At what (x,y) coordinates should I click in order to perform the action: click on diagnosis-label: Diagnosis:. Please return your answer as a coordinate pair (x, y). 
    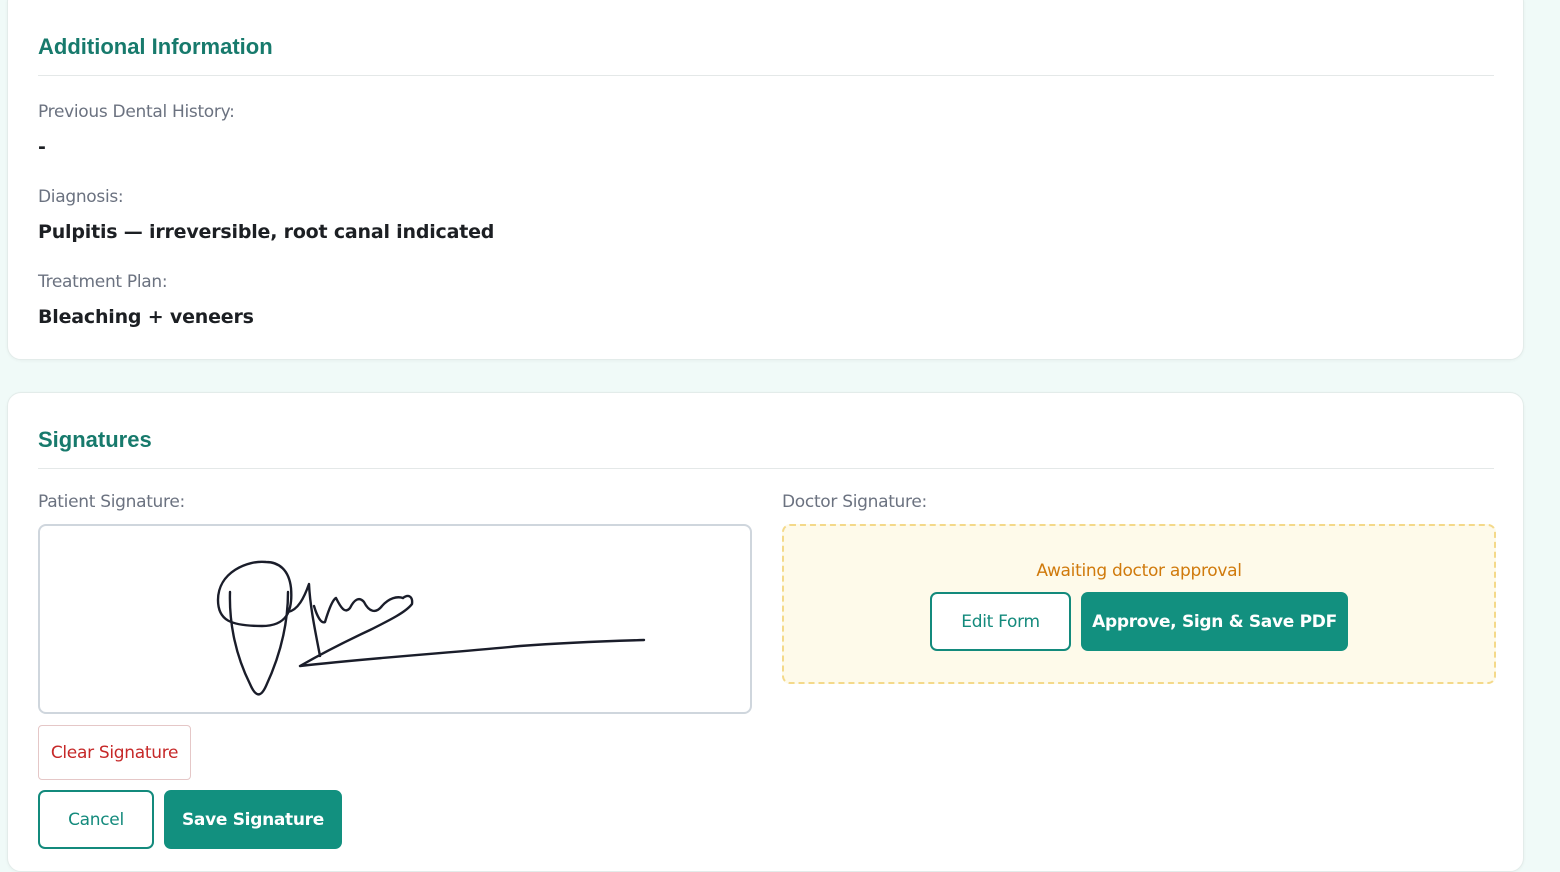
    Looking at the image, I should click on (81, 197).